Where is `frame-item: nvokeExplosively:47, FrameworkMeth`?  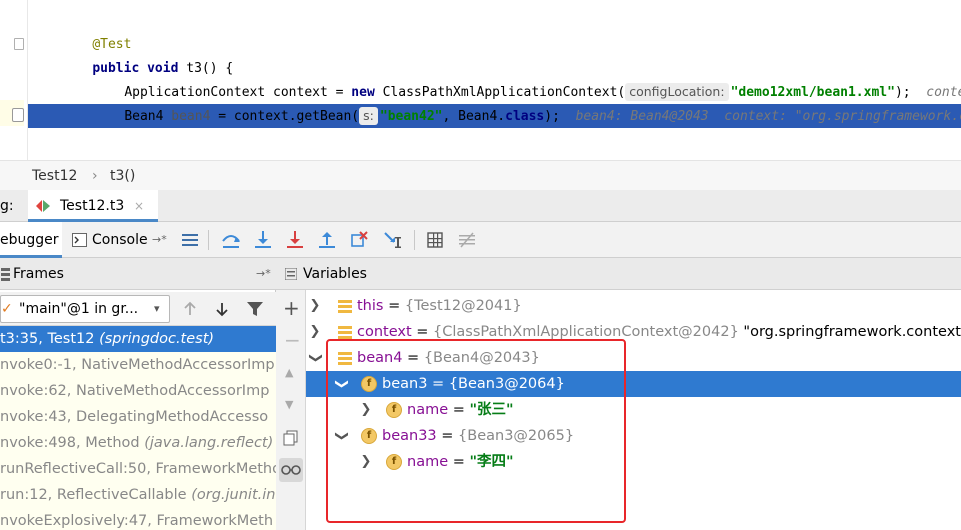 frame-item: nvokeExplosively:47, FrameworkMeth is located at coordinates (138, 519).